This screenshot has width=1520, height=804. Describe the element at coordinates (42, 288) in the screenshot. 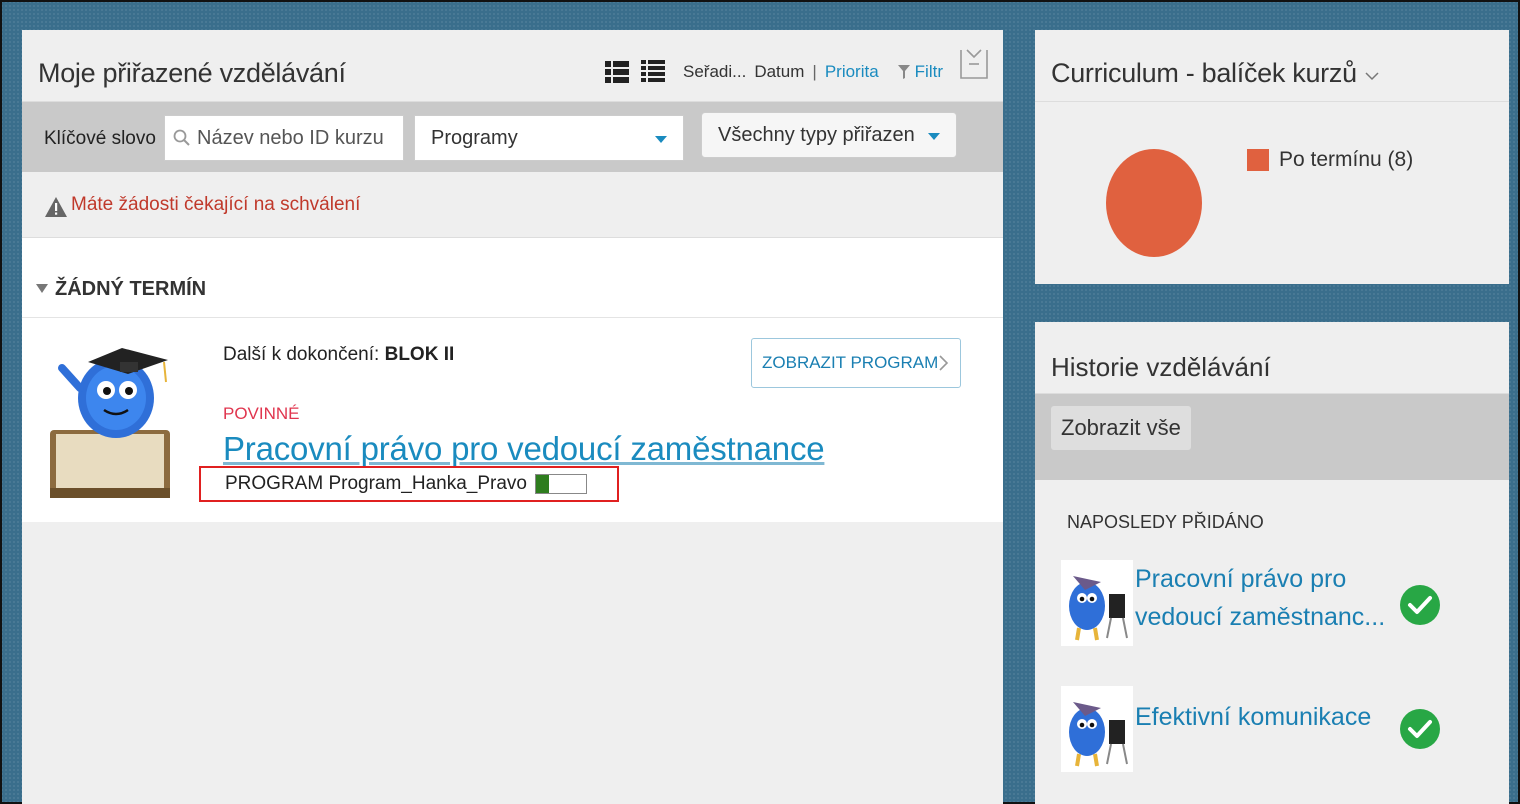

I see `expand-triangle-icon` at that location.